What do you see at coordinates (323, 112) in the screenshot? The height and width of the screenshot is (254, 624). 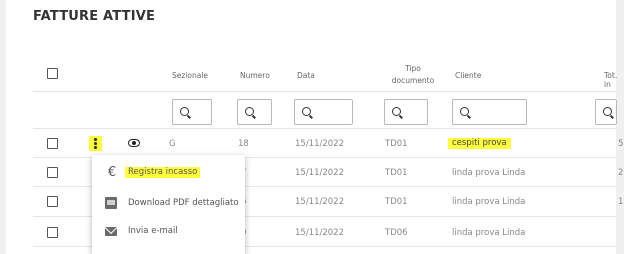 I see `filter-data` at bounding box center [323, 112].